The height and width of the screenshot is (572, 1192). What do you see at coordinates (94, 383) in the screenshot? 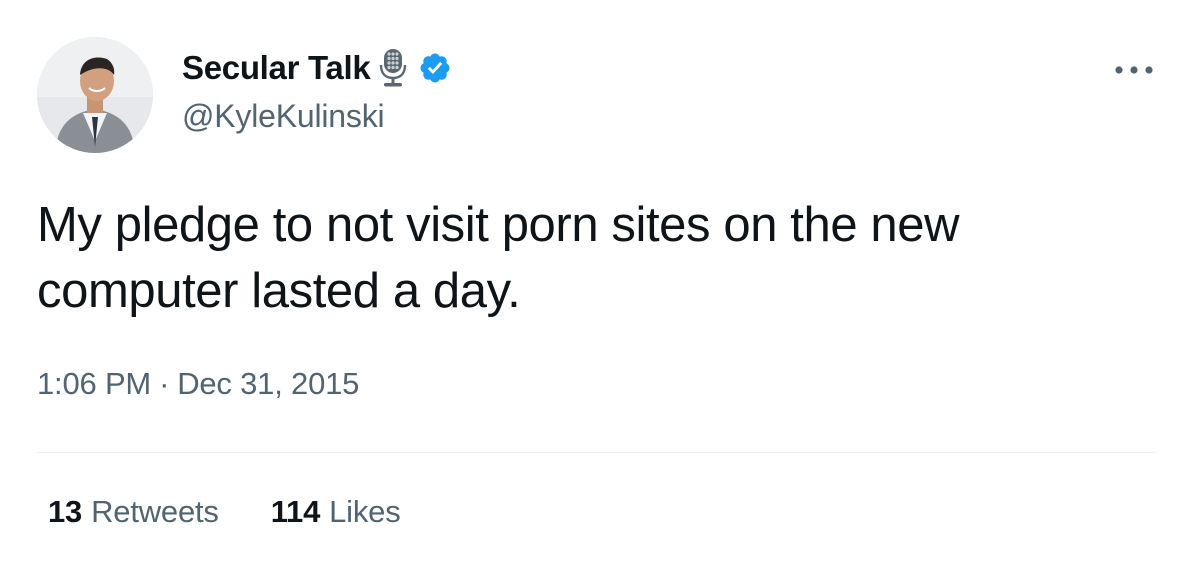
I see `tweet-time: 1:06 PM` at bounding box center [94, 383].